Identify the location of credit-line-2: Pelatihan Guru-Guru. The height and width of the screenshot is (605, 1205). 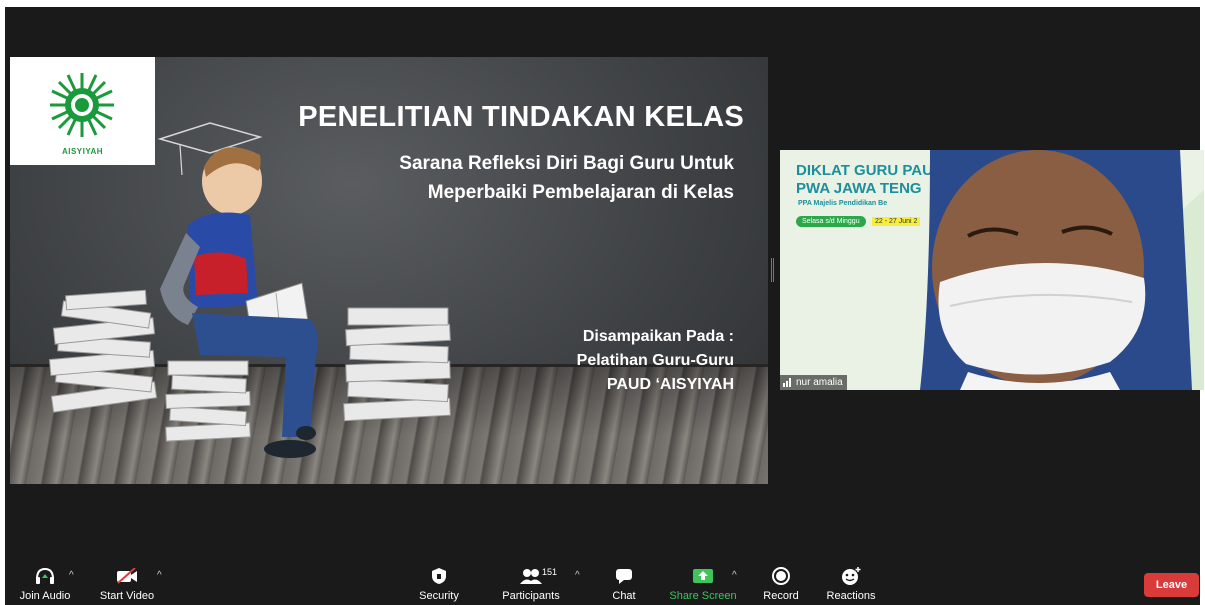
(655, 360).